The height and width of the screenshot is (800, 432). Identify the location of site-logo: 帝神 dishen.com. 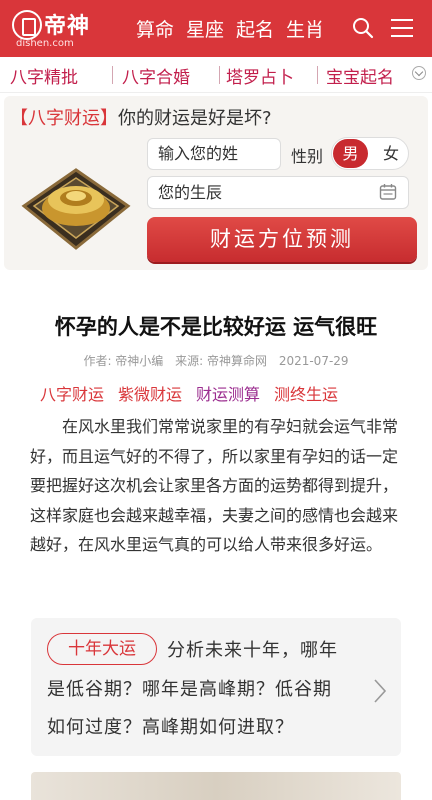
(62, 29).